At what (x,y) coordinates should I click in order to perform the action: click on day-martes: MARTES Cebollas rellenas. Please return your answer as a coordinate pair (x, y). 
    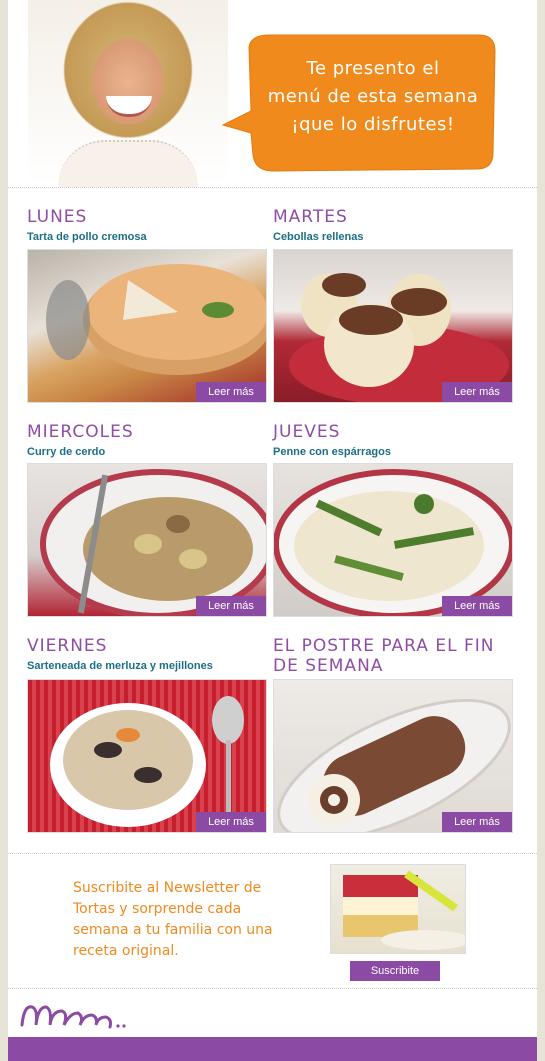
    Looking at the image, I should click on (393, 226).